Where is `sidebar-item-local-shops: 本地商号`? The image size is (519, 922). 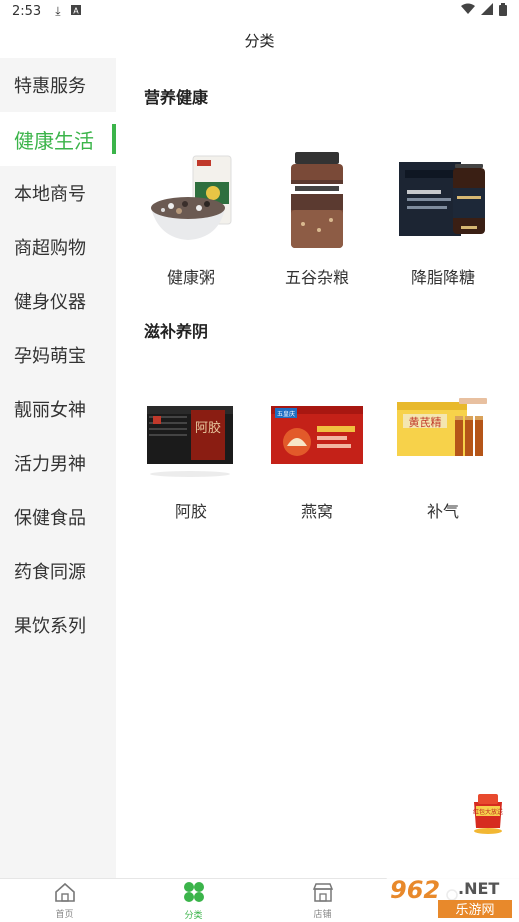 sidebar-item-local-shops: 本地商号 is located at coordinates (58, 193).